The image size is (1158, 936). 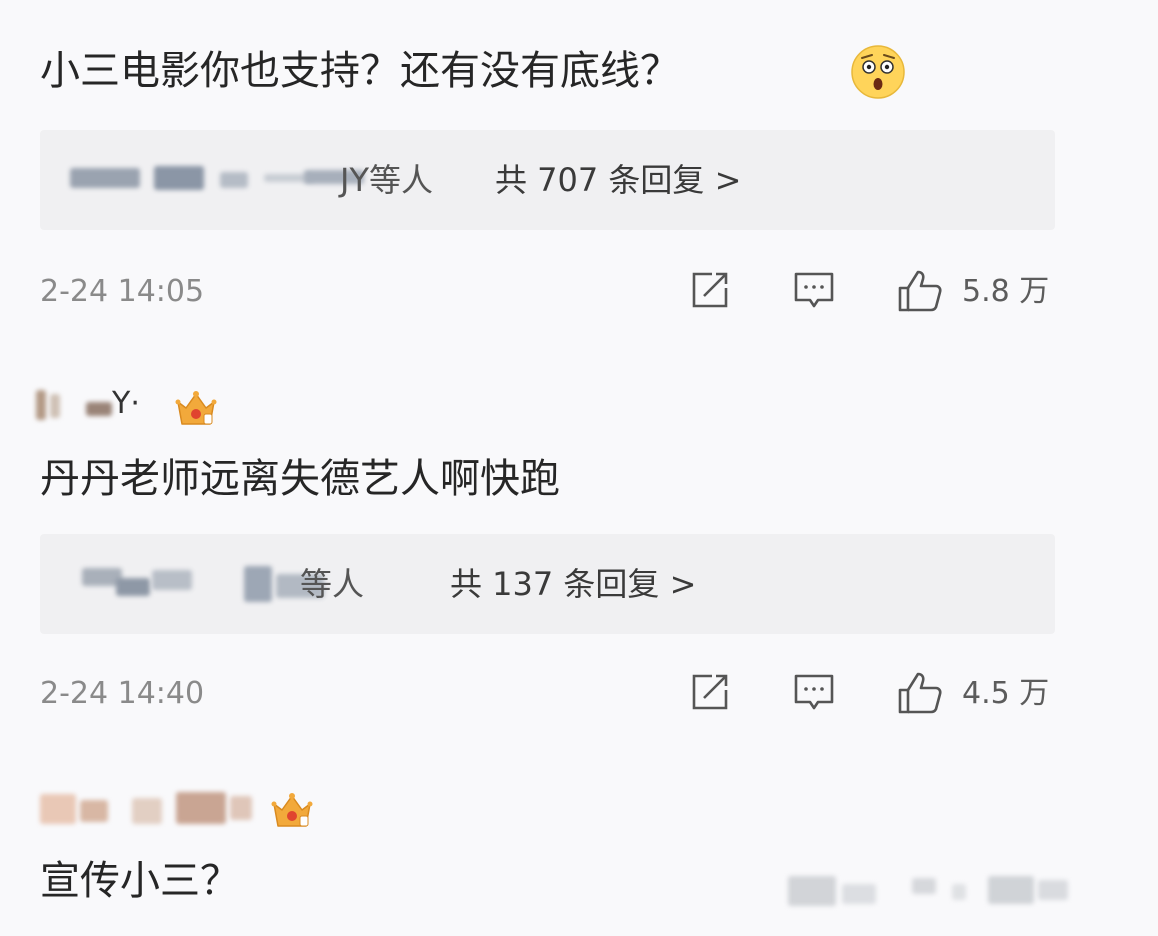 What do you see at coordinates (386, 180) in the screenshot?
I see `replies-names-text: JY等人` at bounding box center [386, 180].